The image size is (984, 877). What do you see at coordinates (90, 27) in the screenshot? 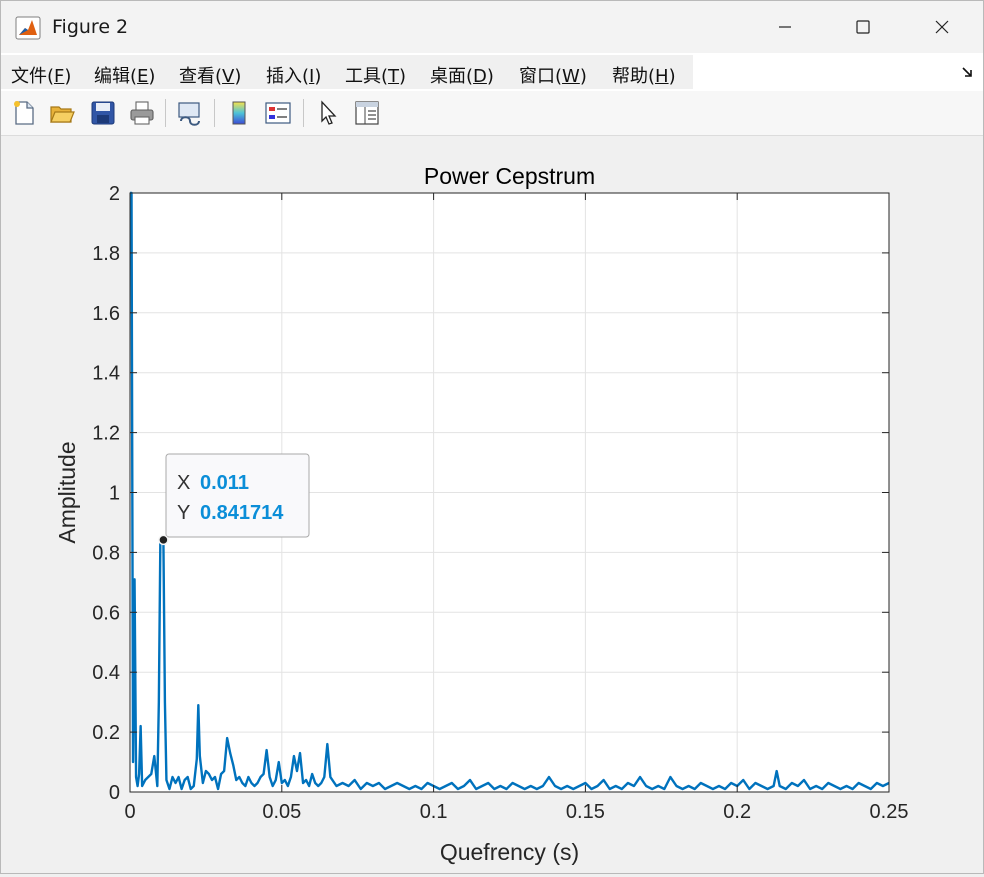
I see `window-title: Figure 2` at bounding box center [90, 27].